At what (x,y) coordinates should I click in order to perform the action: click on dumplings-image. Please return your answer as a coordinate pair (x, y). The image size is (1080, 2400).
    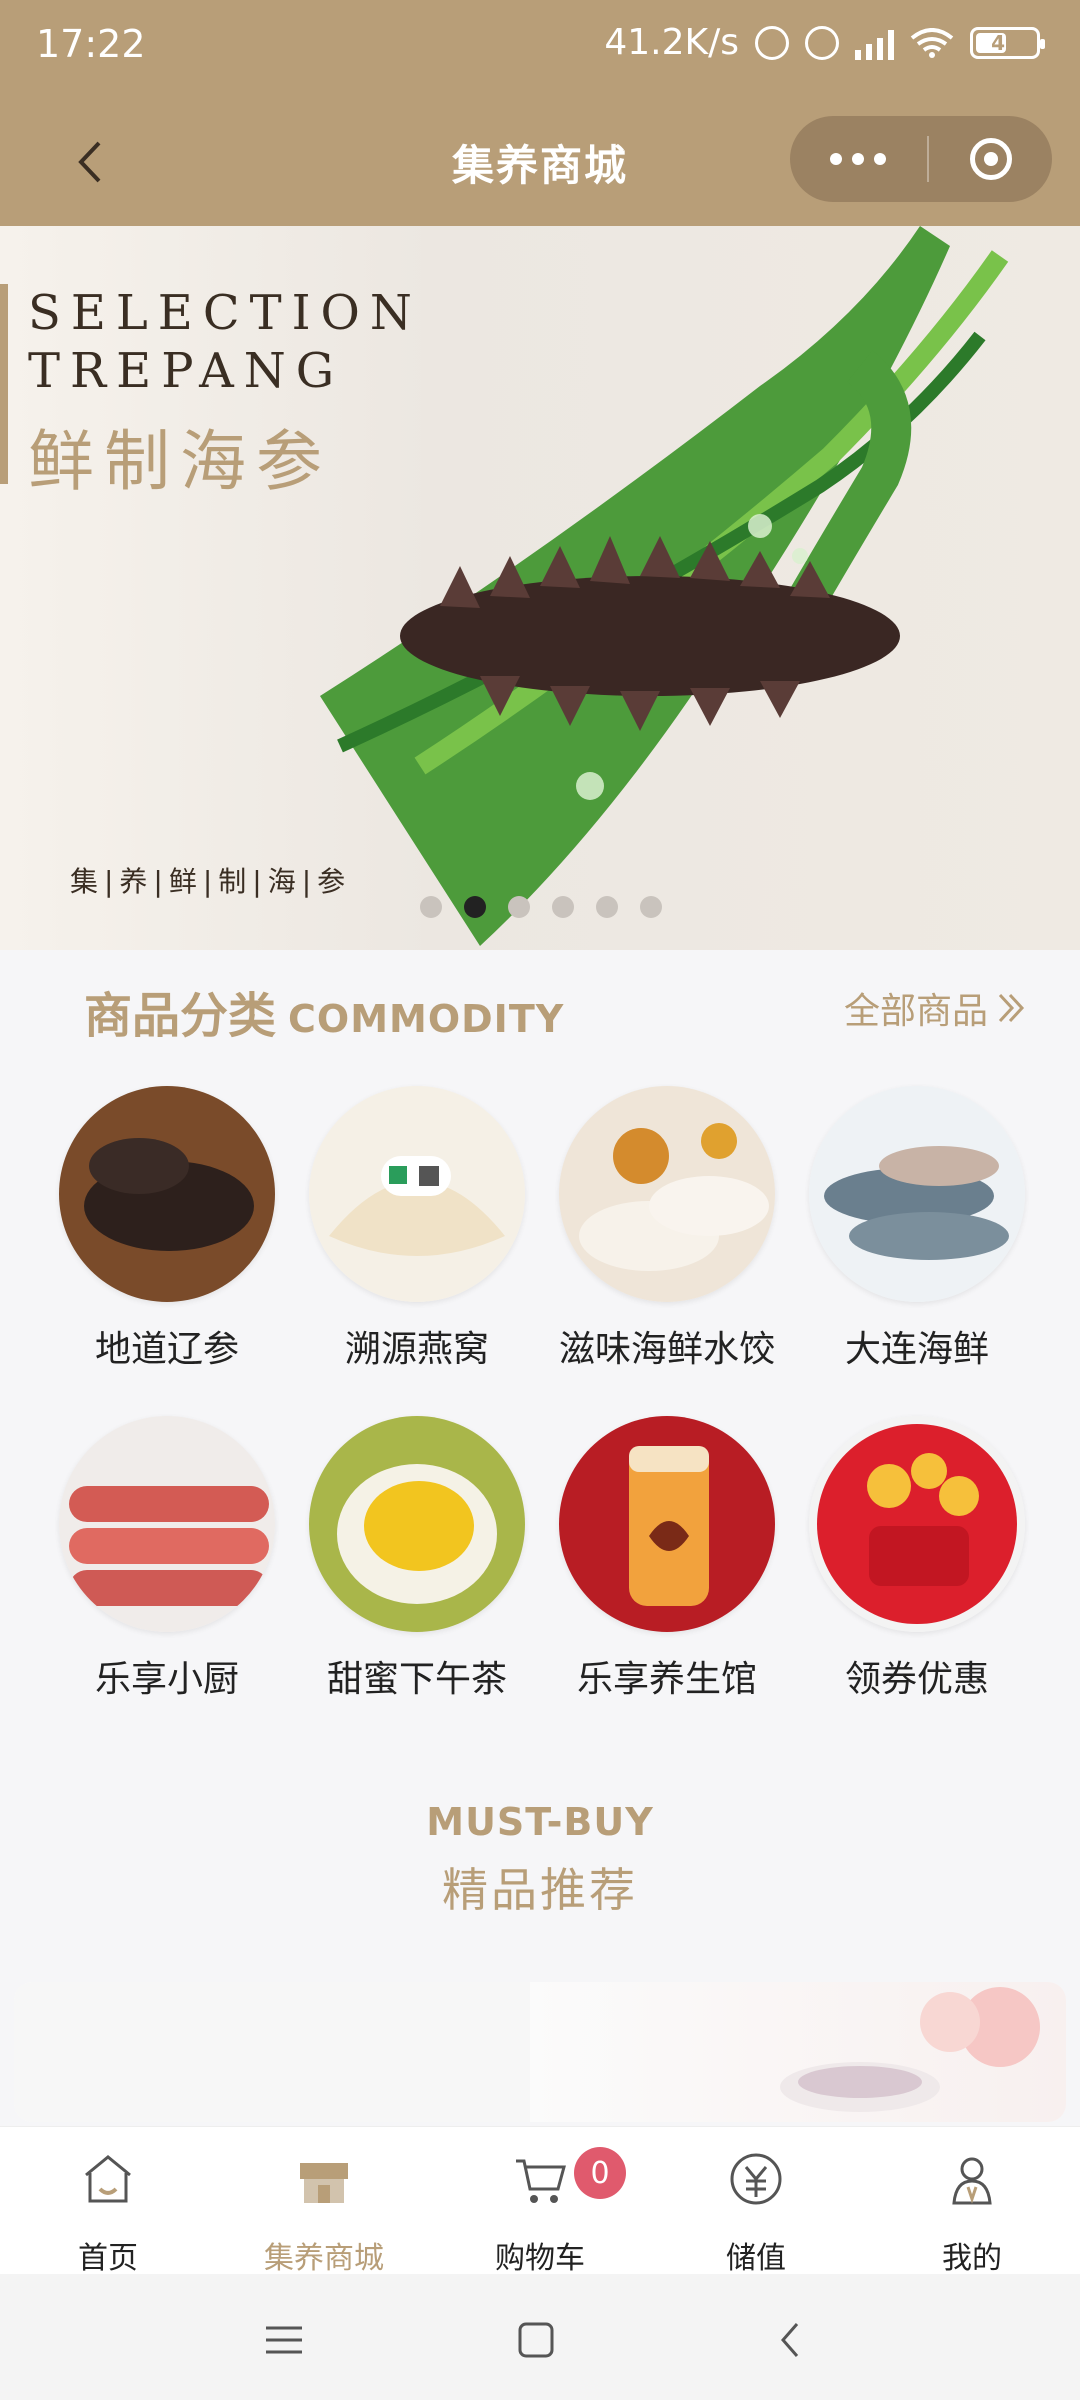
    Looking at the image, I should click on (667, 1194).